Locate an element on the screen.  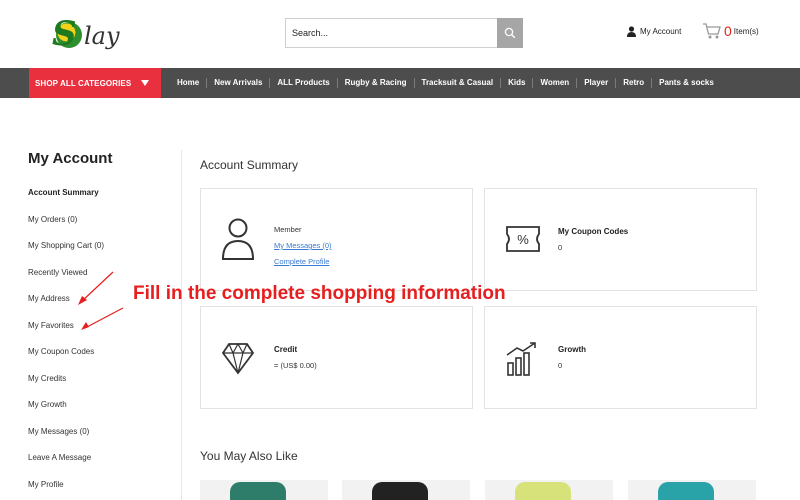
growth-chart-icon is located at coordinates (521, 359).